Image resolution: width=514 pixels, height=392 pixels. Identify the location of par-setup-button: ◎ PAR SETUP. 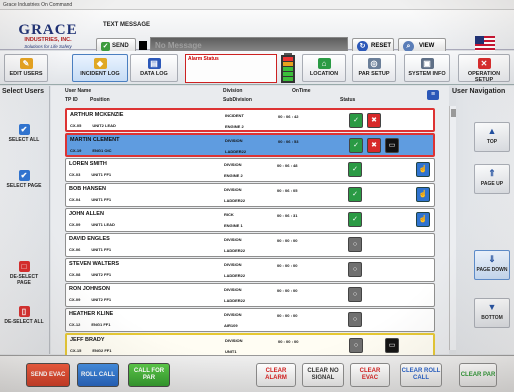
(374, 68).